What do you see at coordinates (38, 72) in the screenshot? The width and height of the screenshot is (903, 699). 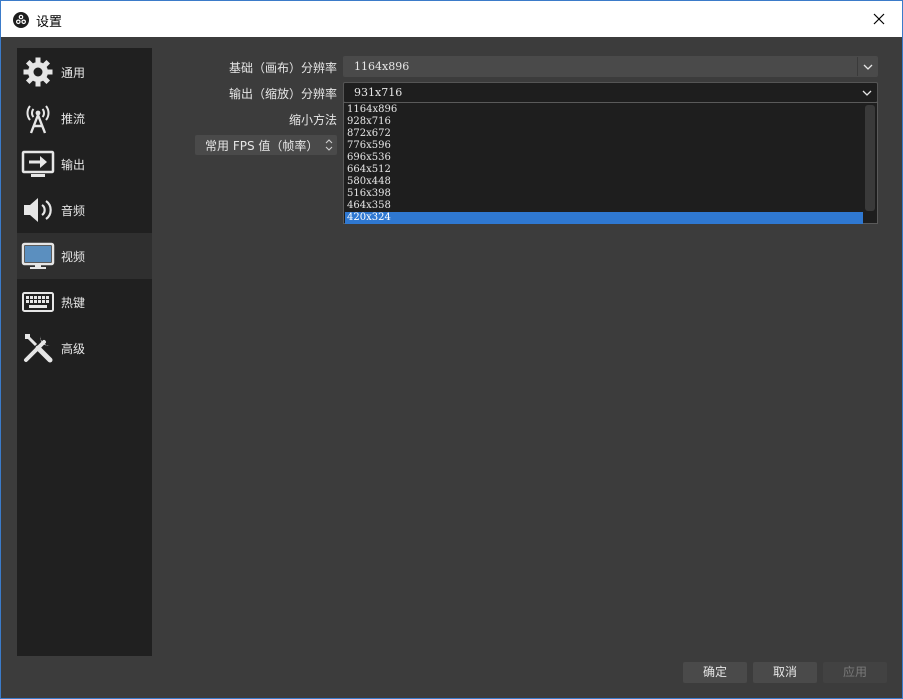 I see `gear-icon` at bounding box center [38, 72].